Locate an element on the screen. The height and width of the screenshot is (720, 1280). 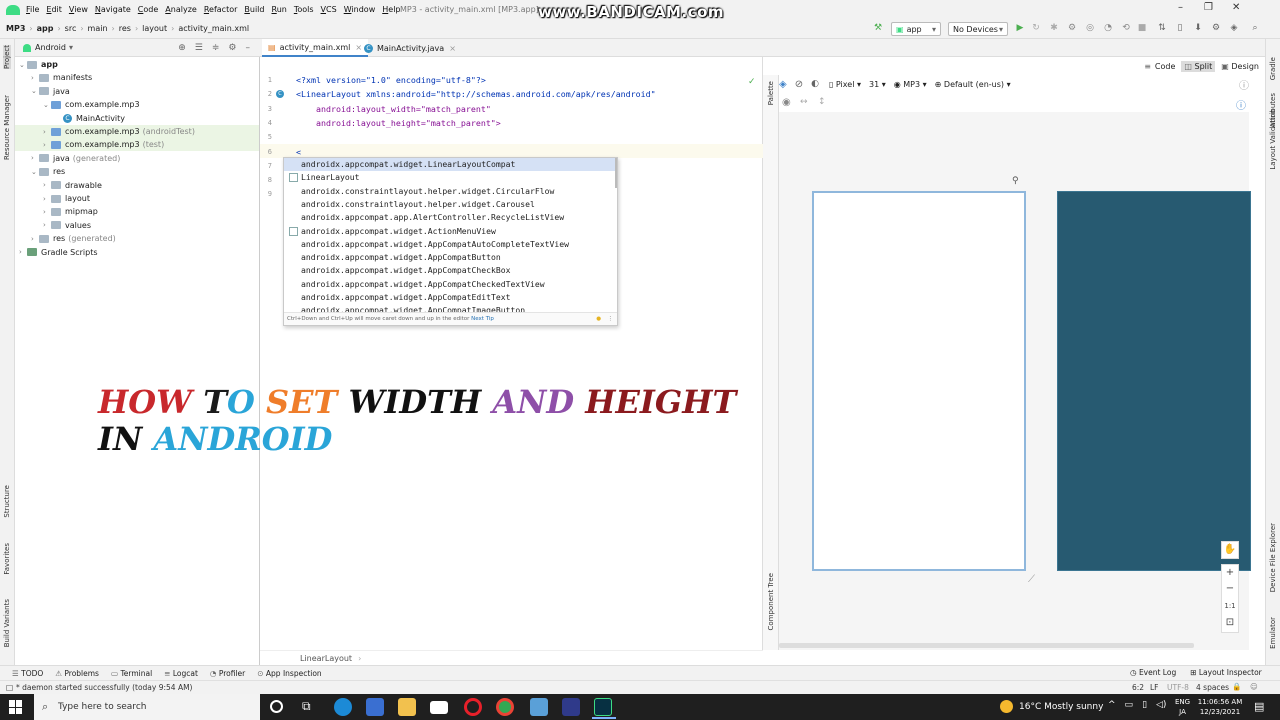
tree-item: › drawable is located at coordinates (137, 185).